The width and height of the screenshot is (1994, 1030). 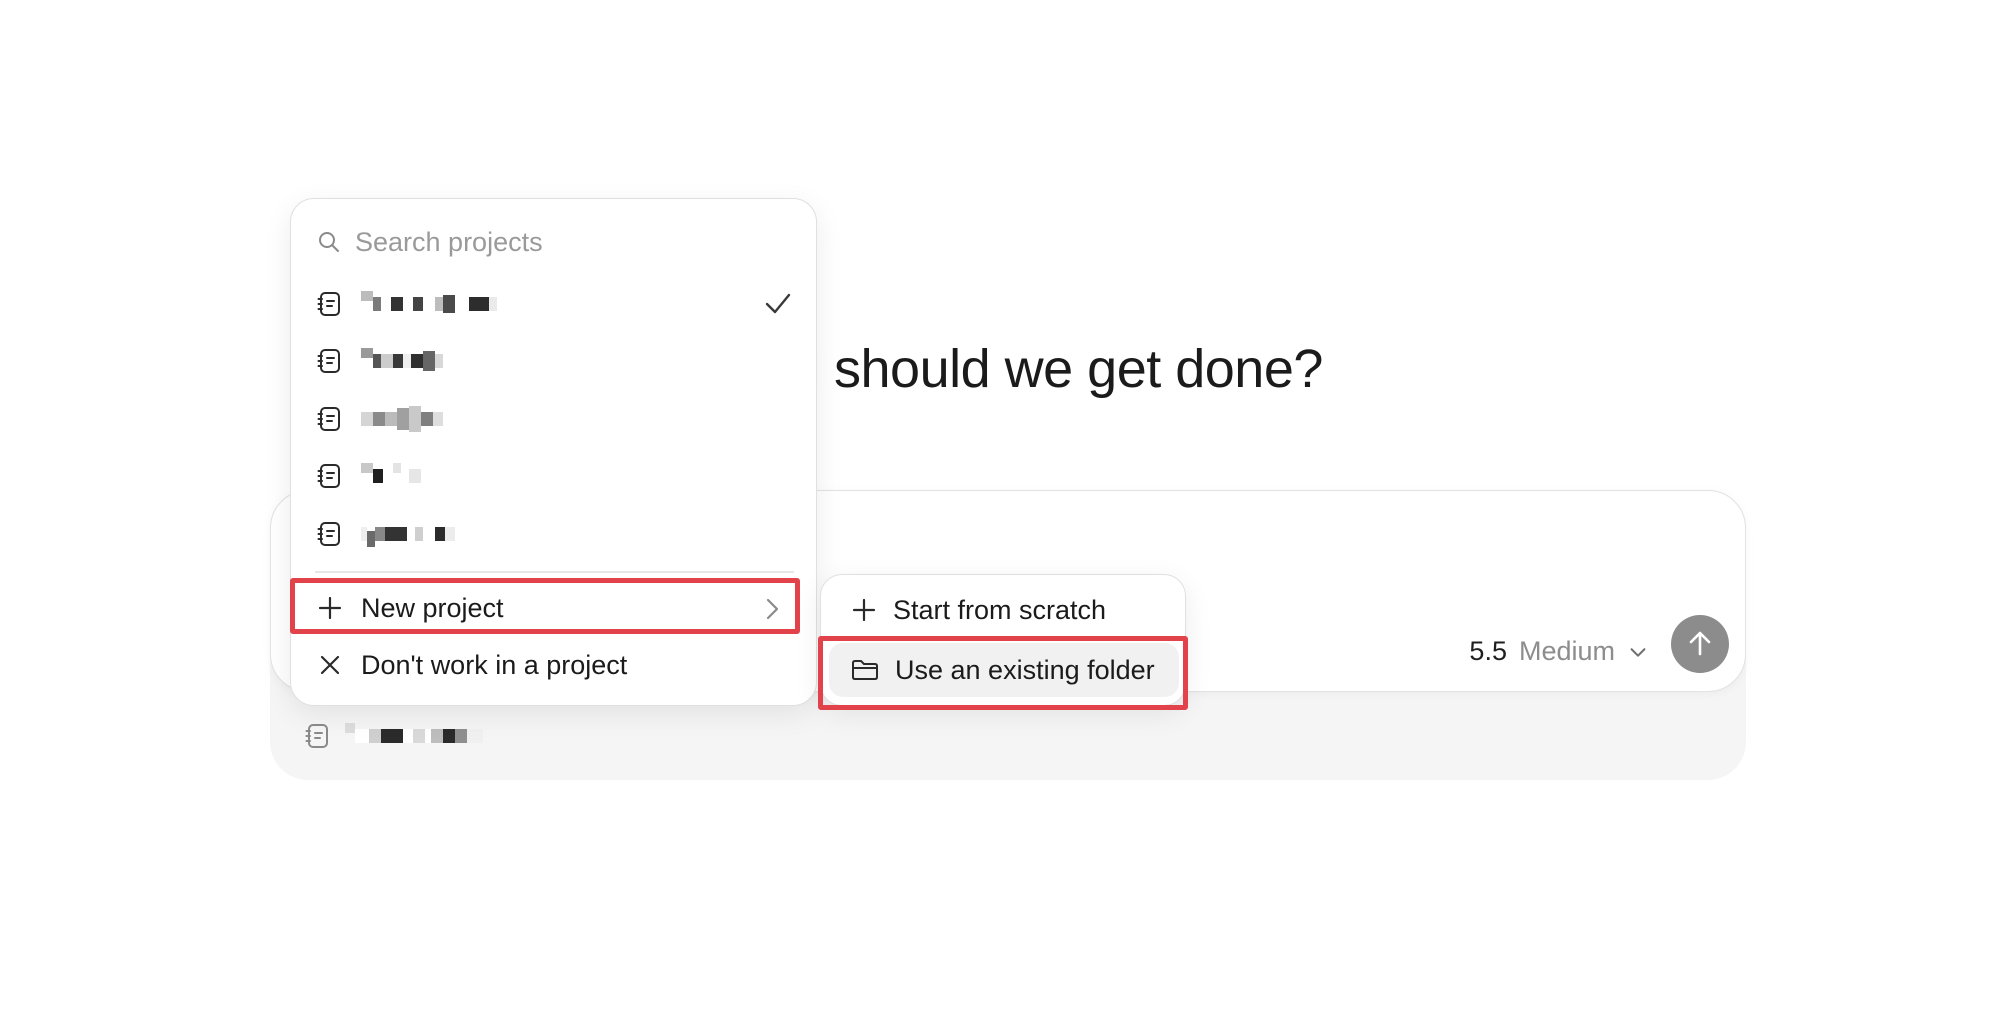 I want to click on project-search, so click(x=546, y=242).